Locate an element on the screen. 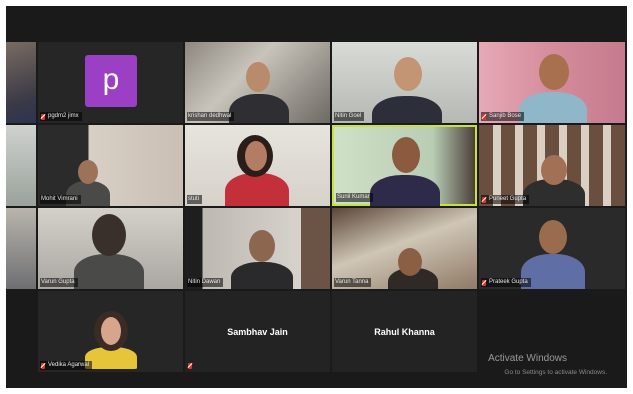 This screenshot has width=633, height=394. participant-tile: p pgdm2 jimx is located at coordinates (110, 82).